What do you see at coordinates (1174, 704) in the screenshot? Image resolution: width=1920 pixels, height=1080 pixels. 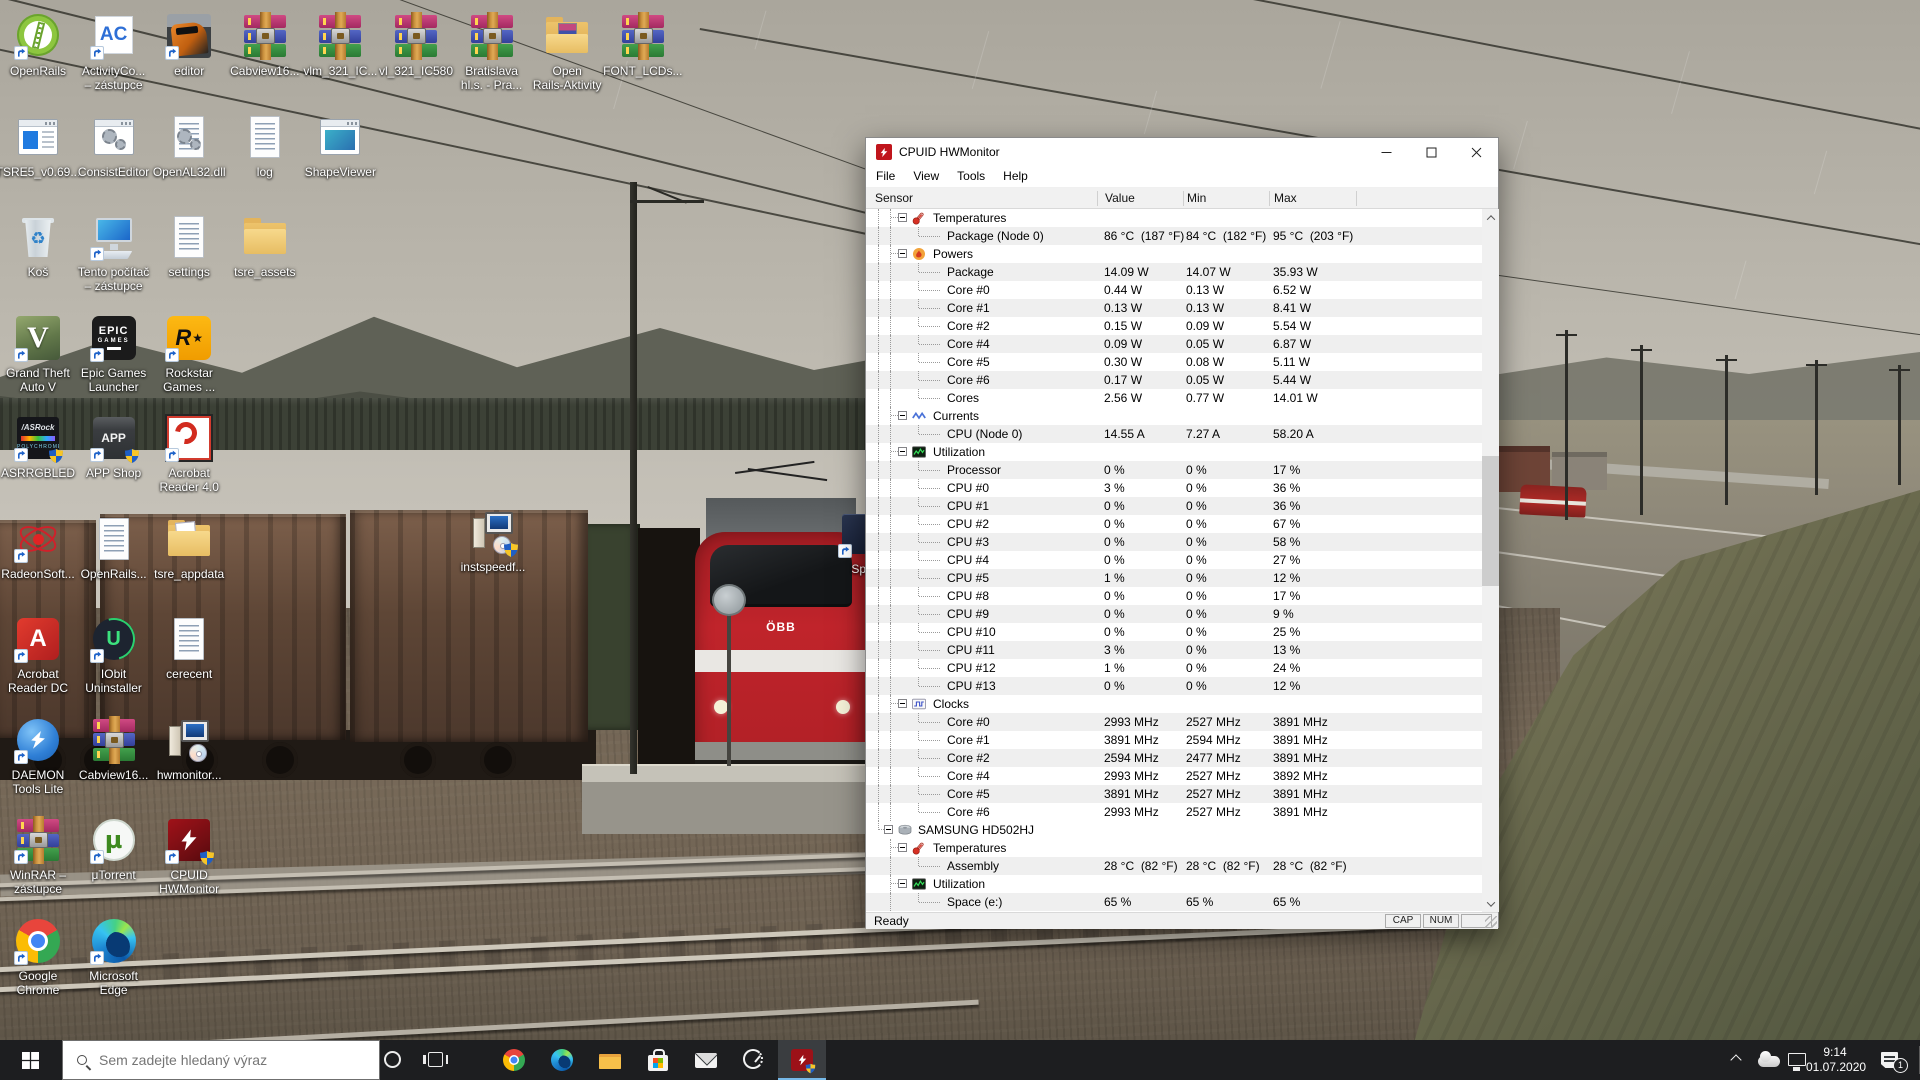 I see `sensor-row-clocks-27: Clocks` at bounding box center [1174, 704].